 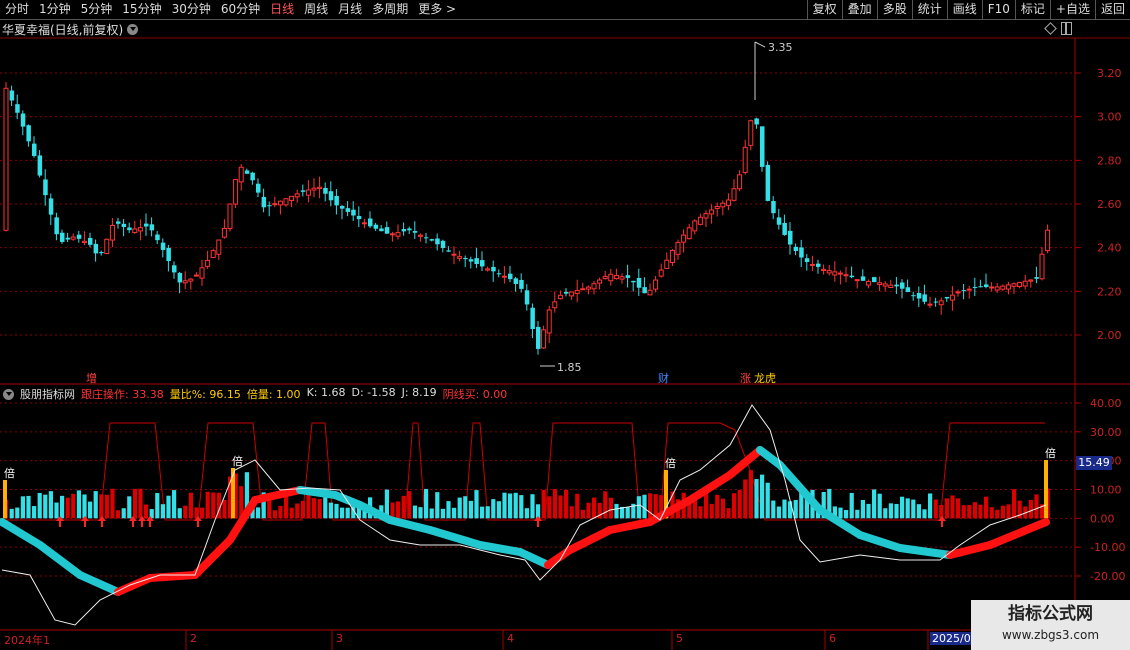 What do you see at coordinates (8, 394) in the screenshot?
I see `indicator-dropdown-icon` at bounding box center [8, 394].